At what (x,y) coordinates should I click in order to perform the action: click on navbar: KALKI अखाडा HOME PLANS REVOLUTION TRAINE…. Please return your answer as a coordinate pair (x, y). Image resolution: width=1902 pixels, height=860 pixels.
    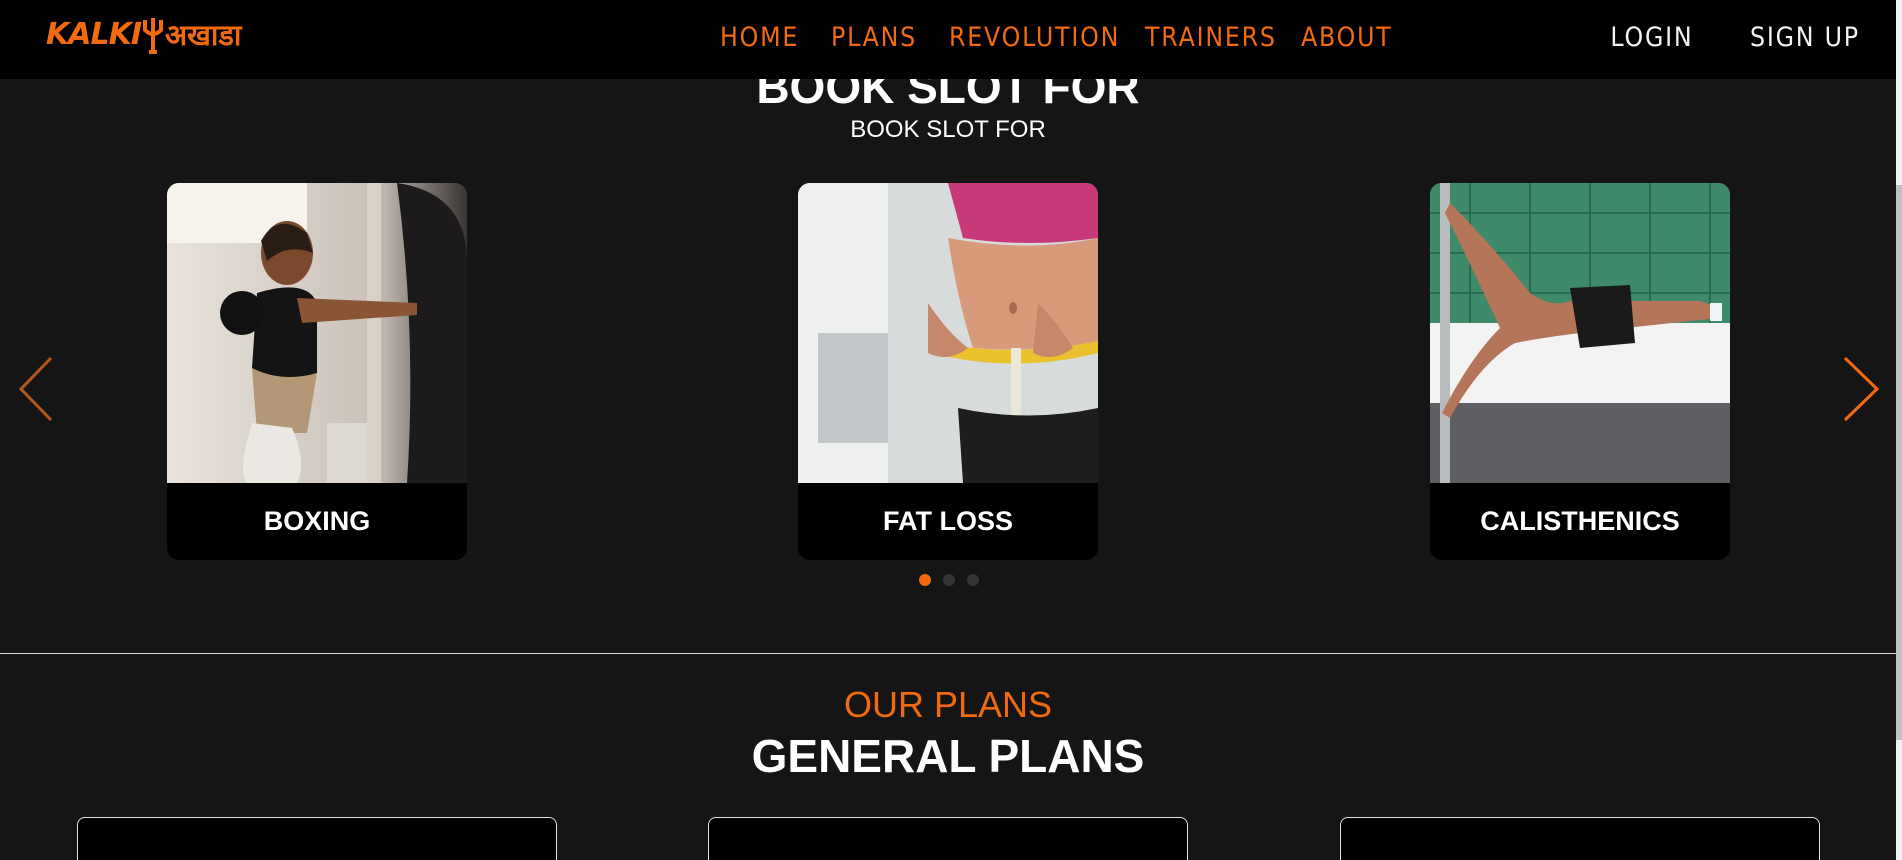
    Looking at the image, I should click on (948, 39).